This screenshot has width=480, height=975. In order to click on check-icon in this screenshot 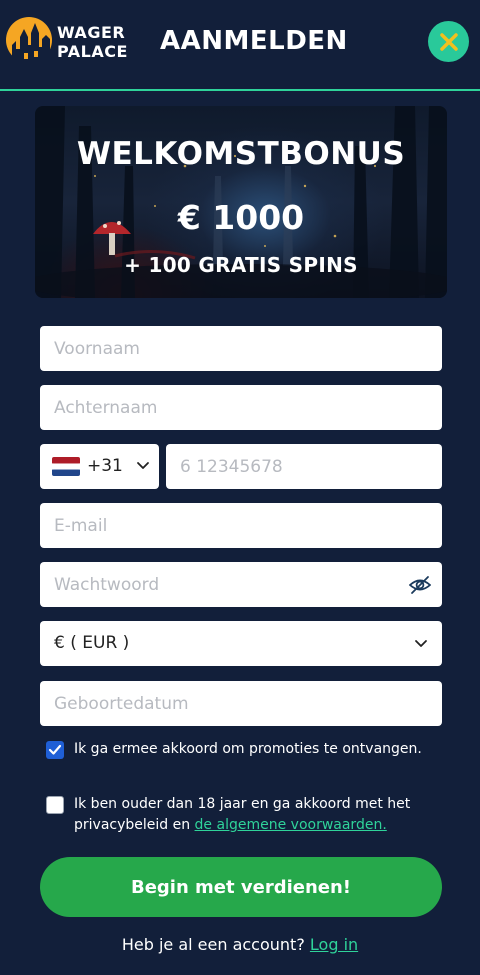, I will do `click(55, 749)`.